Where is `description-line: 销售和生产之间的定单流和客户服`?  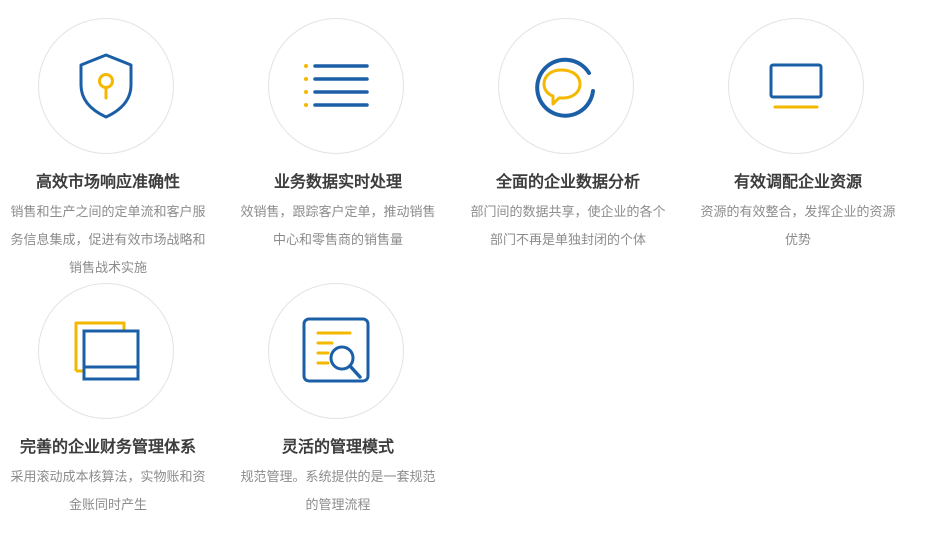
description-line: 销售和生产之间的定单流和客户服 is located at coordinates (108, 212).